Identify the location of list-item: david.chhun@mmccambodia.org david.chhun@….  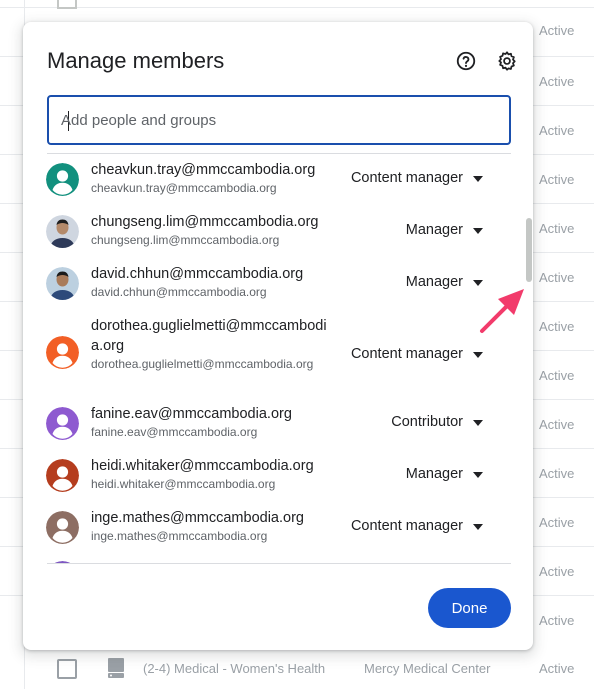
(278, 284).